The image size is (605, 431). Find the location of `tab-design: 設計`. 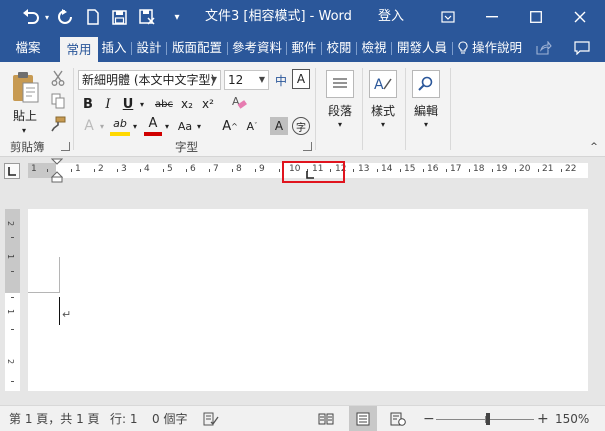

tab-design: 設計 is located at coordinates (149, 48).